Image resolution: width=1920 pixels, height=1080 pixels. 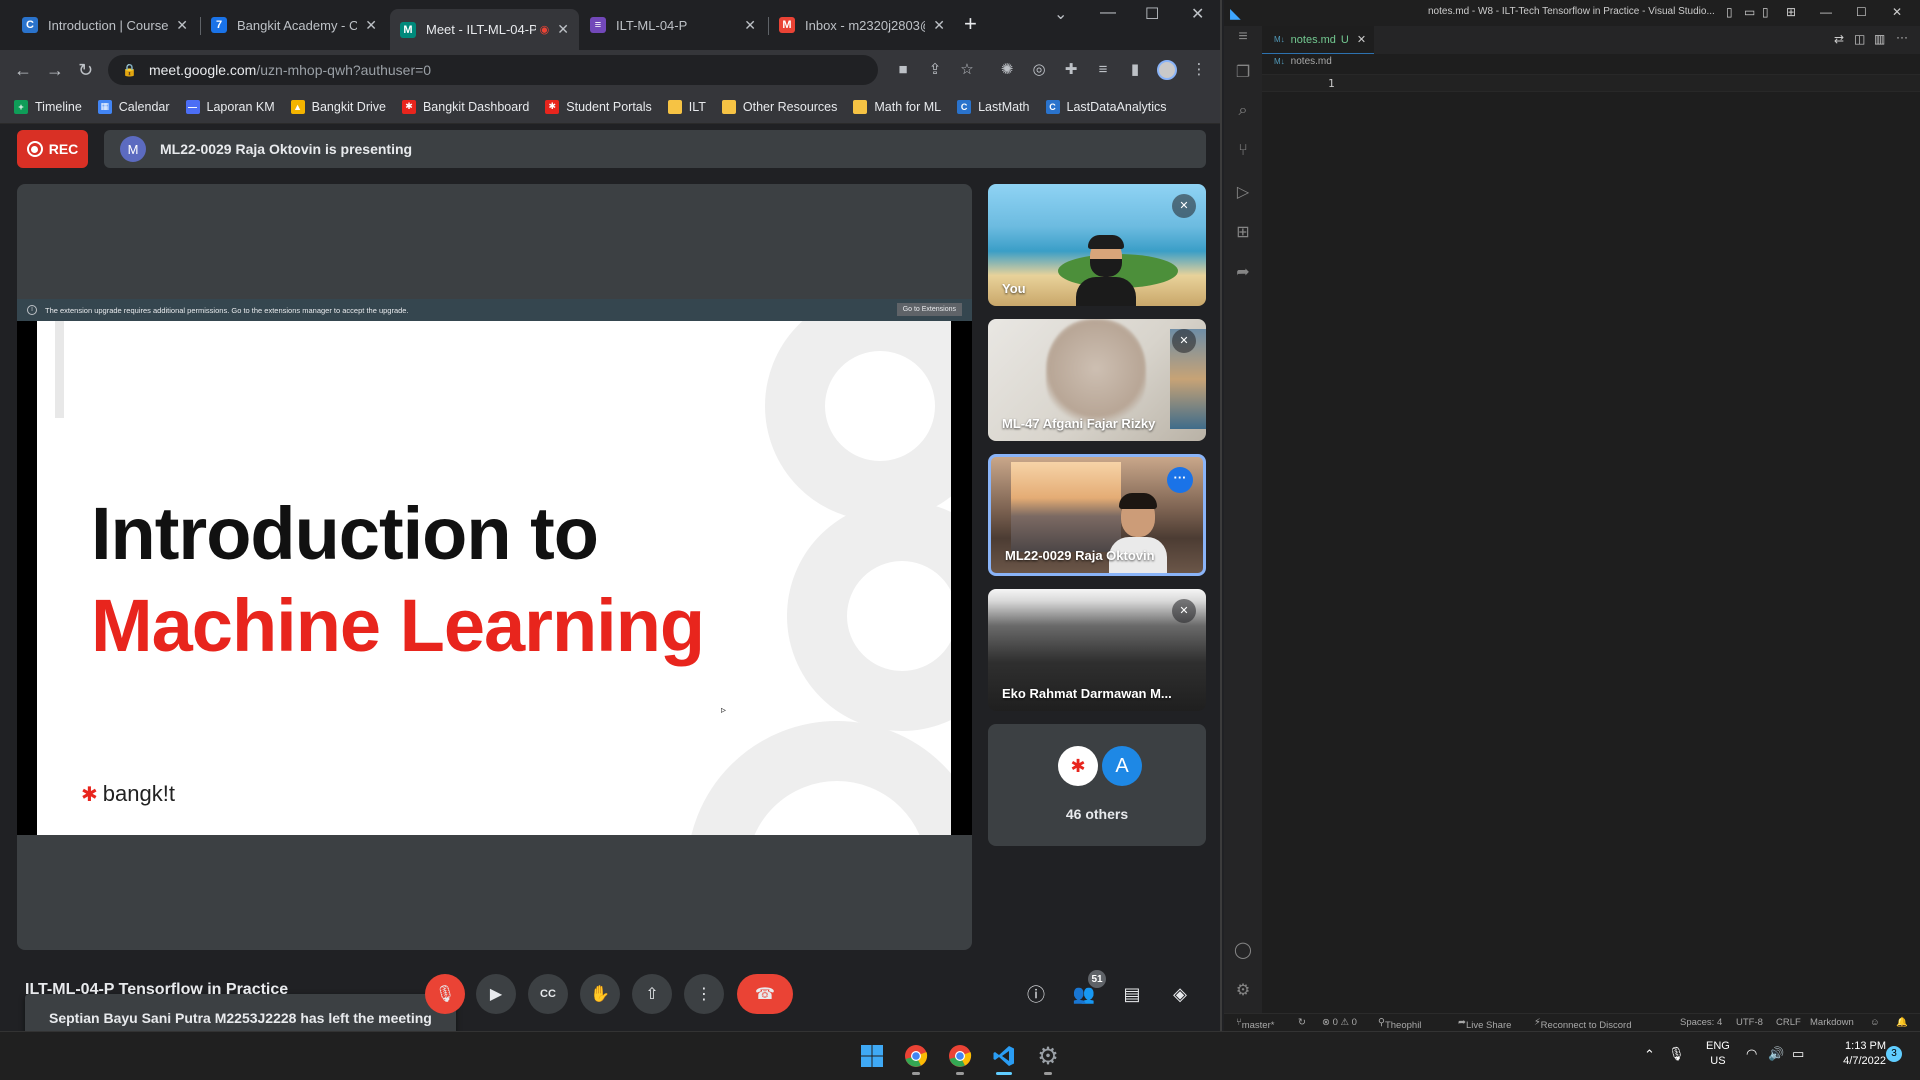 What do you see at coordinates (1243, 232) in the screenshot?
I see `extensions-icon: ⊞` at bounding box center [1243, 232].